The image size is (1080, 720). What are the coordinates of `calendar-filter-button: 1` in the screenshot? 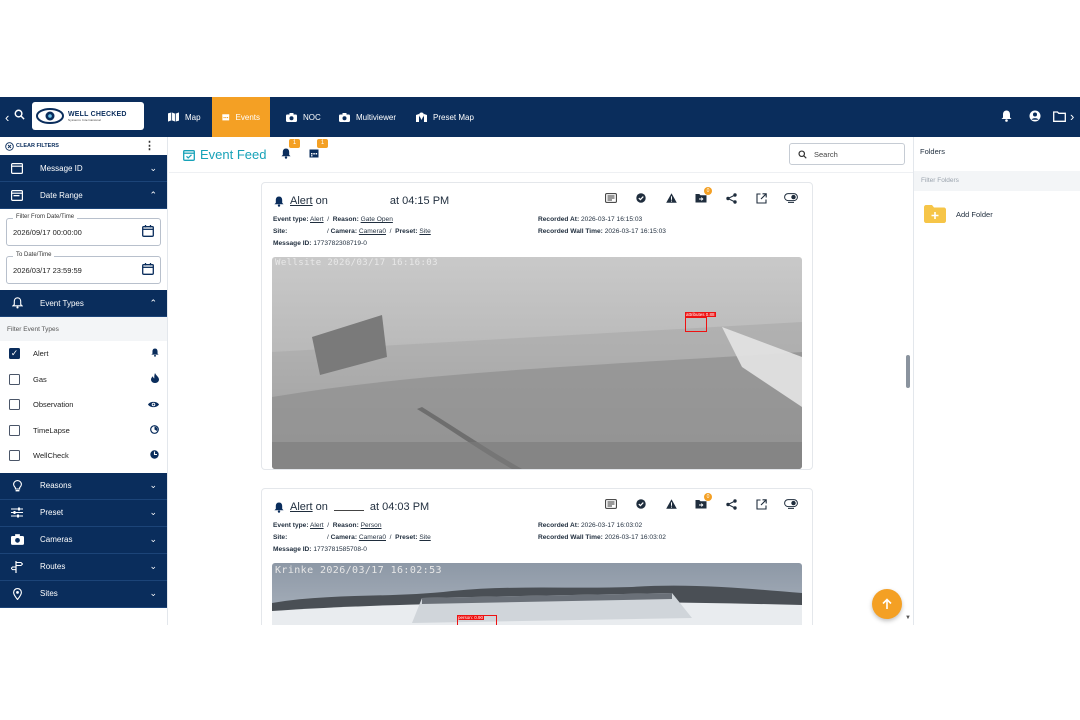 It's located at (318, 150).